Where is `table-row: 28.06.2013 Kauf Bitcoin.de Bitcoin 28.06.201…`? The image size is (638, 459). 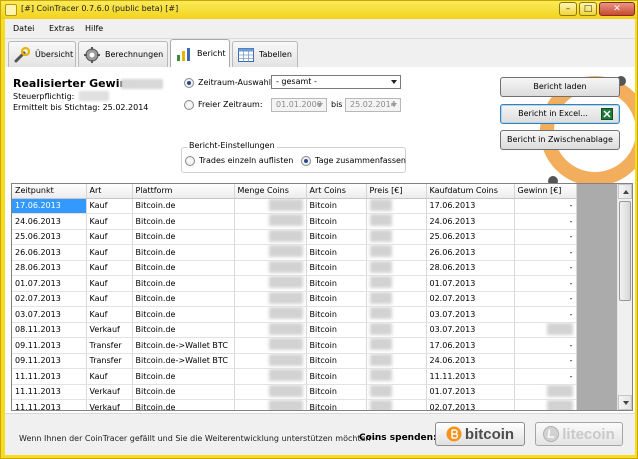
table-row: 28.06.2013 Kauf Bitcoin.de Bitcoin 28.06.201… is located at coordinates (294, 268).